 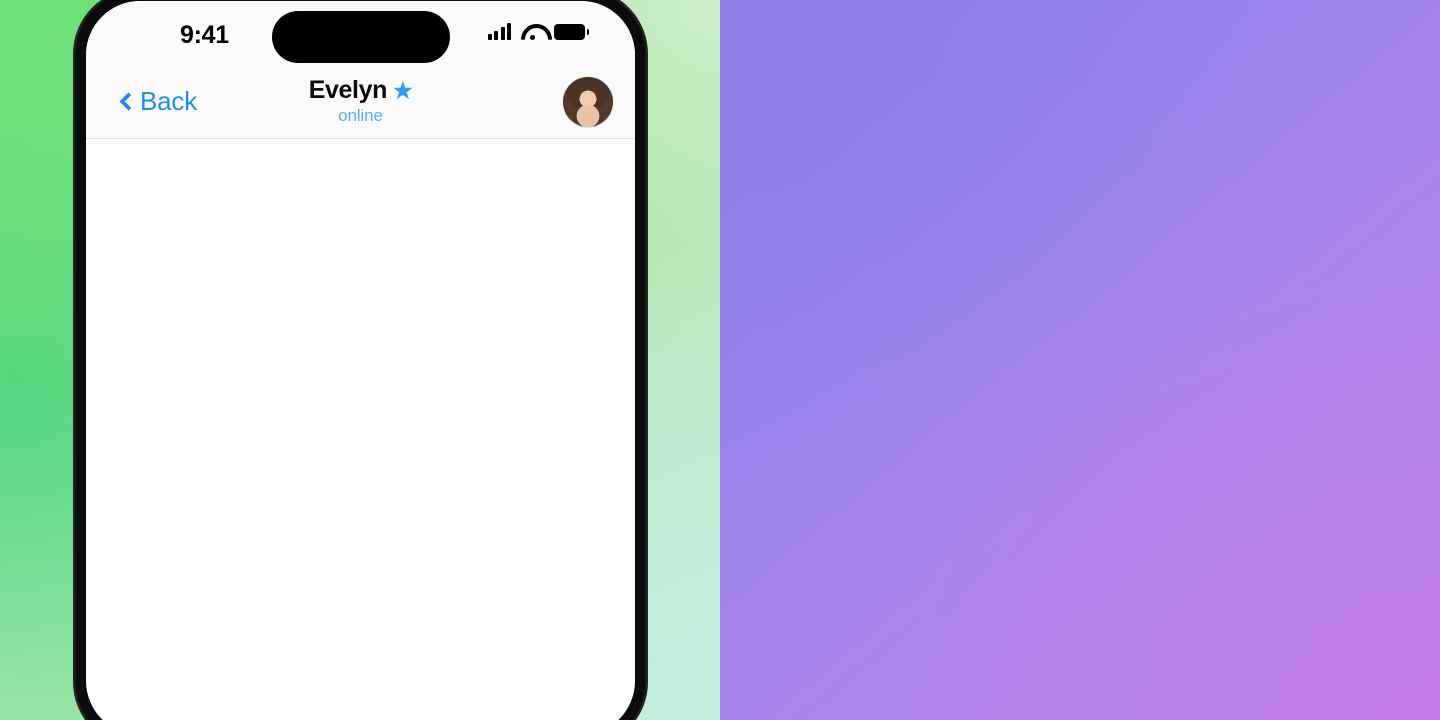 What do you see at coordinates (360, 37) in the screenshot?
I see `dynamic-island` at bounding box center [360, 37].